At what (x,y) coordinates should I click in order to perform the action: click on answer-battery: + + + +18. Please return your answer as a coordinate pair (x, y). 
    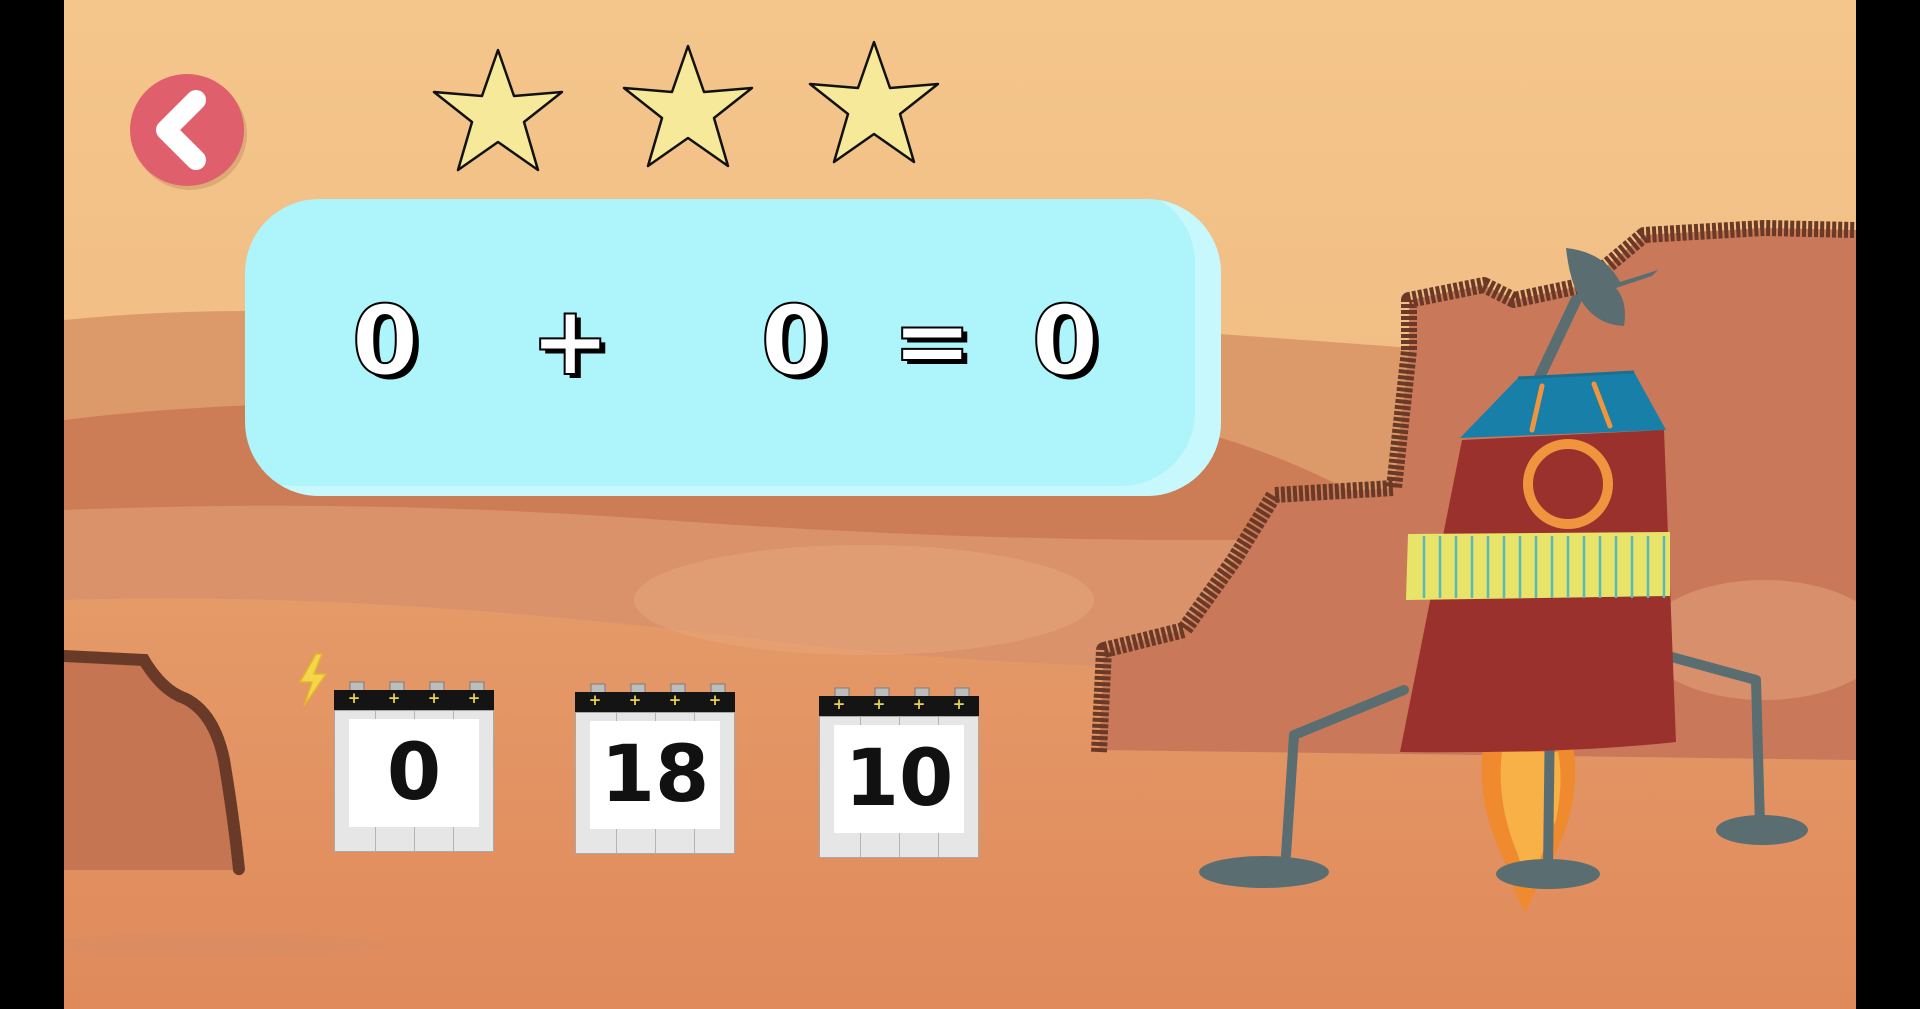
    Looking at the image, I should click on (655, 768).